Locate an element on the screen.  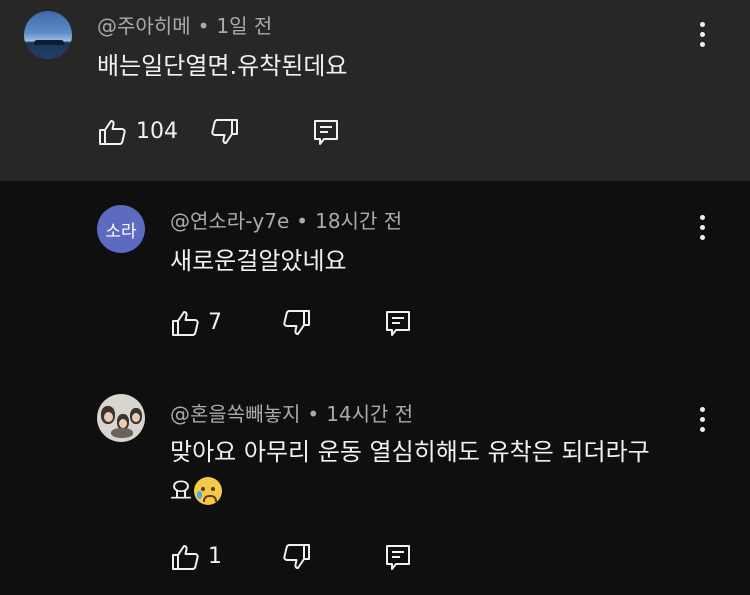
comment-text: 새로운걸알았네요 is located at coordinates (258, 261).